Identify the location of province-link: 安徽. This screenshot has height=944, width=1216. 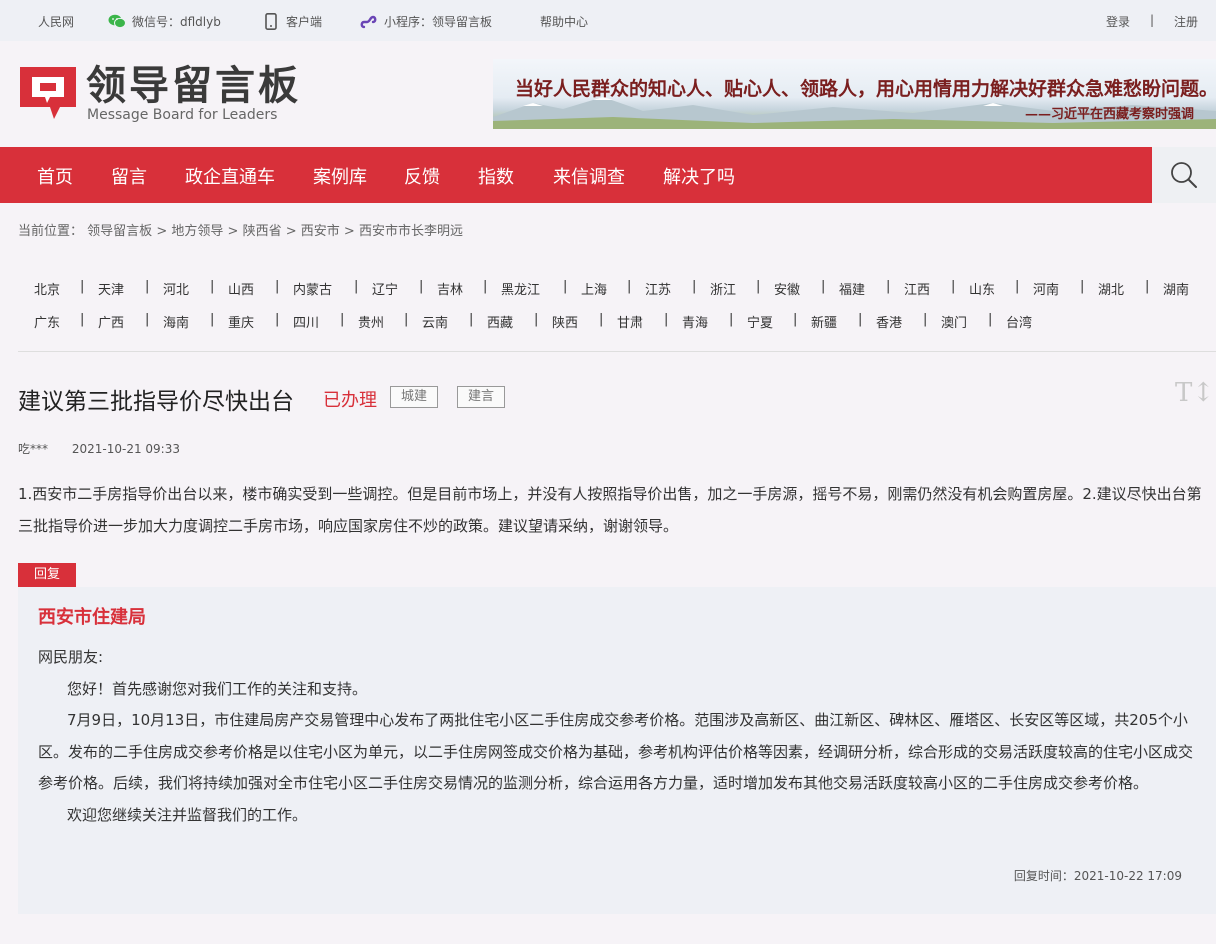
(787, 288).